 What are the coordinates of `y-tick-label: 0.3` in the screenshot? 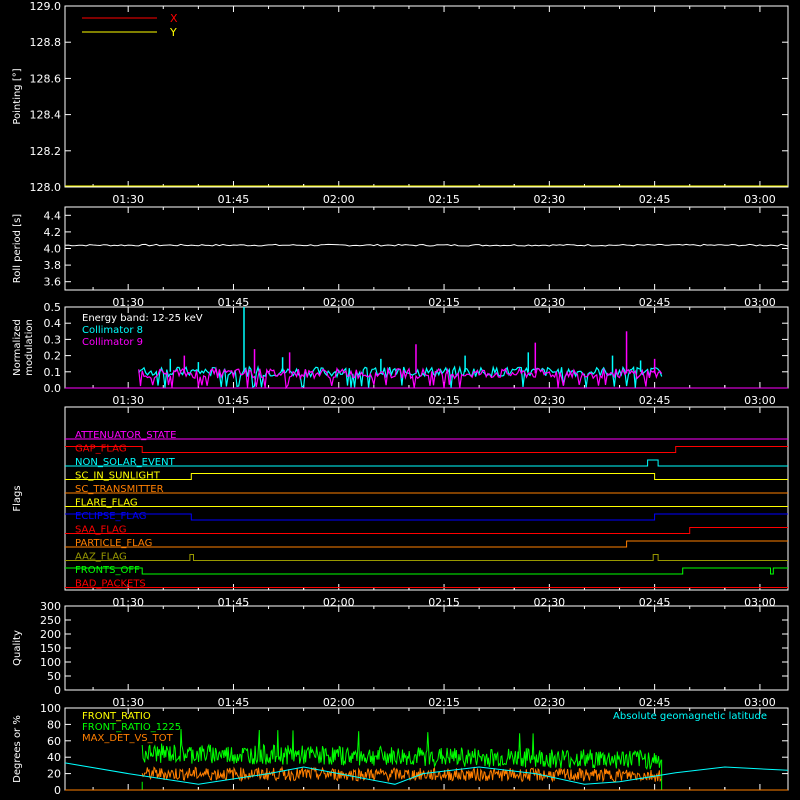 It's located at (53, 339).